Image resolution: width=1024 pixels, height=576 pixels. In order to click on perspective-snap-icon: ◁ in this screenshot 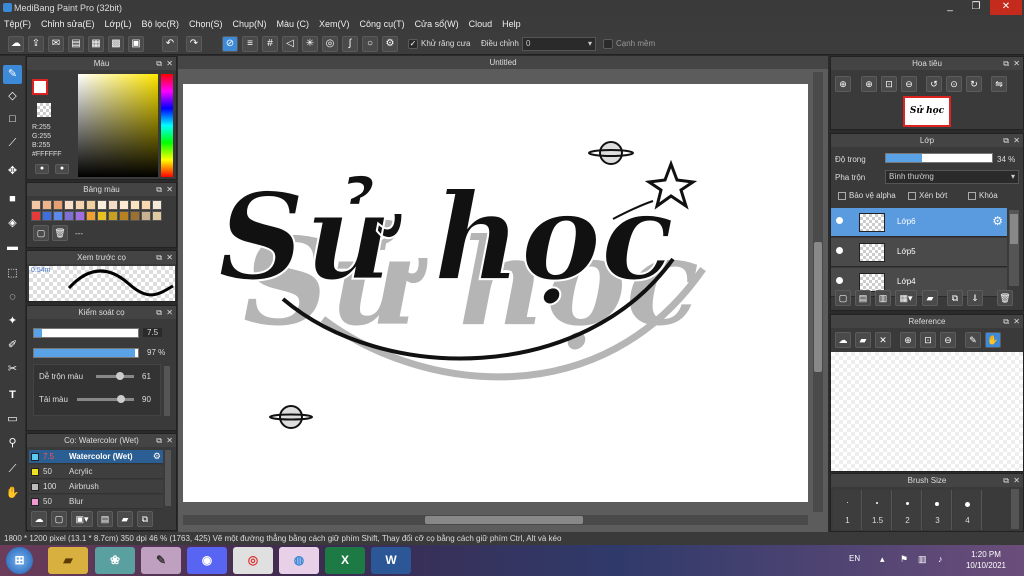, I will do `click(290, 44)`.